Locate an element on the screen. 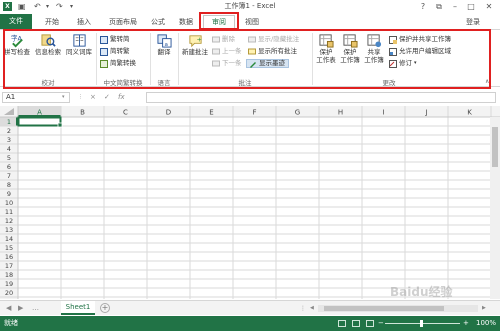 The height and width of the screenshot is (331, 500). tab-data: 数据 is located at coordinates (186, 22).